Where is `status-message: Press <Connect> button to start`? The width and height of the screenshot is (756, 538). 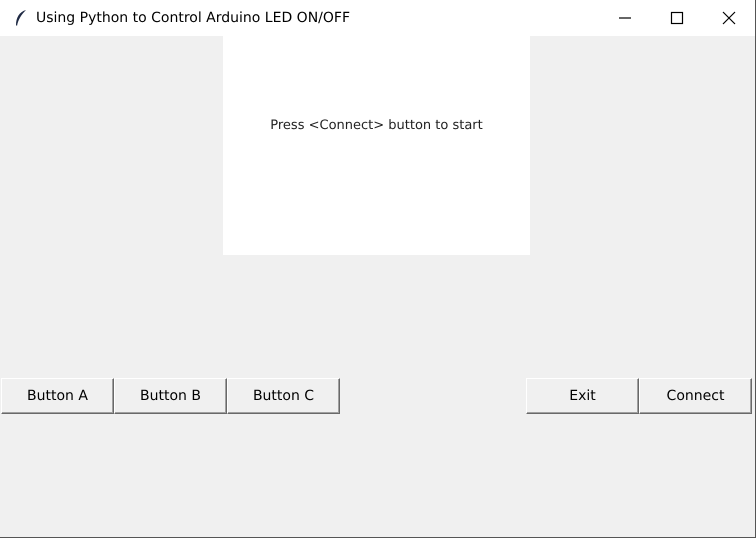 status-message: Press <Connect> button to start is located at coordinates (376, 125).